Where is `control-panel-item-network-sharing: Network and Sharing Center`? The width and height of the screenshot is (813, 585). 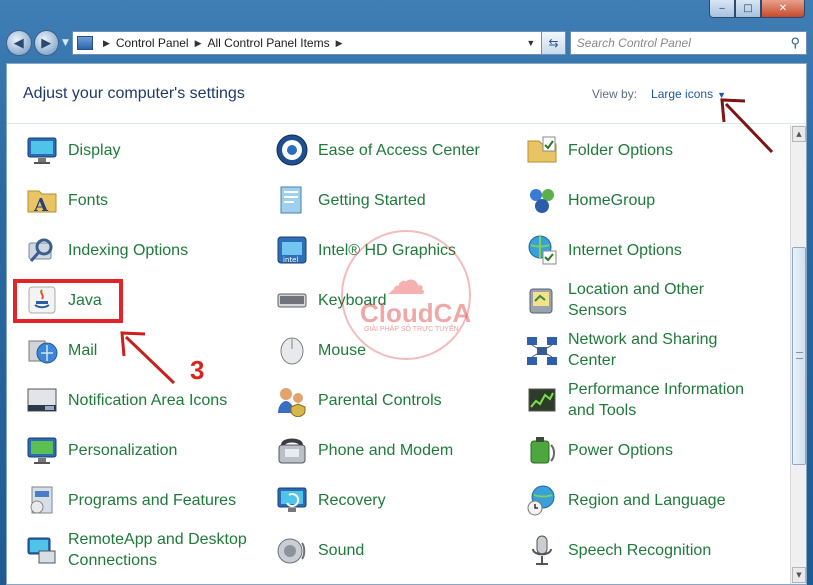
control-panel-item-network-sharing: Network and Sharing Center is located at coordinates (645, 350).